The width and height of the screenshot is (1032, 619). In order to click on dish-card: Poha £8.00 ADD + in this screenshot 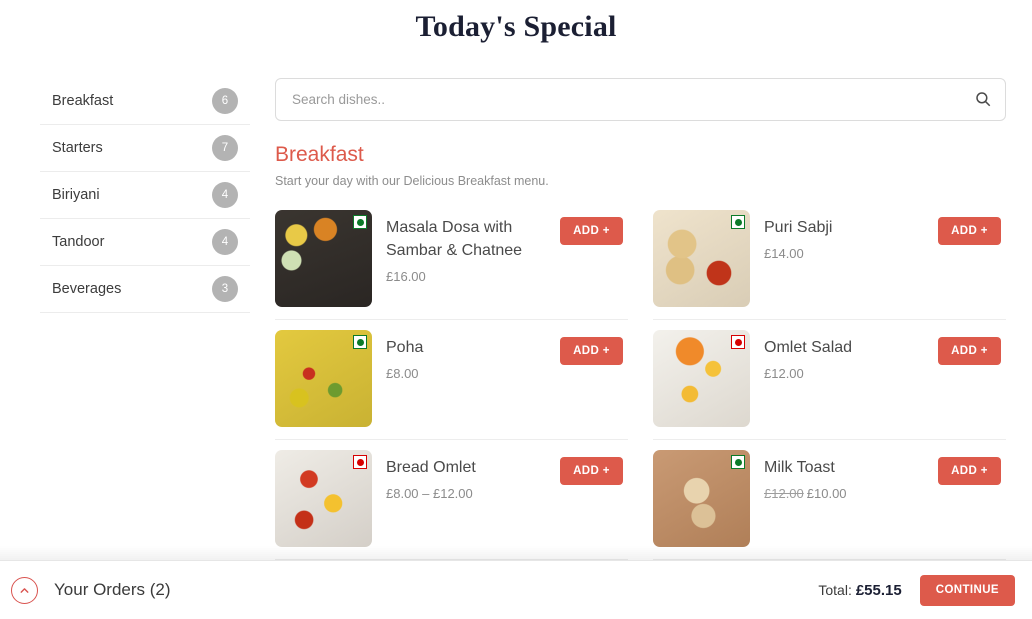, I will do `click(451, 380)`.